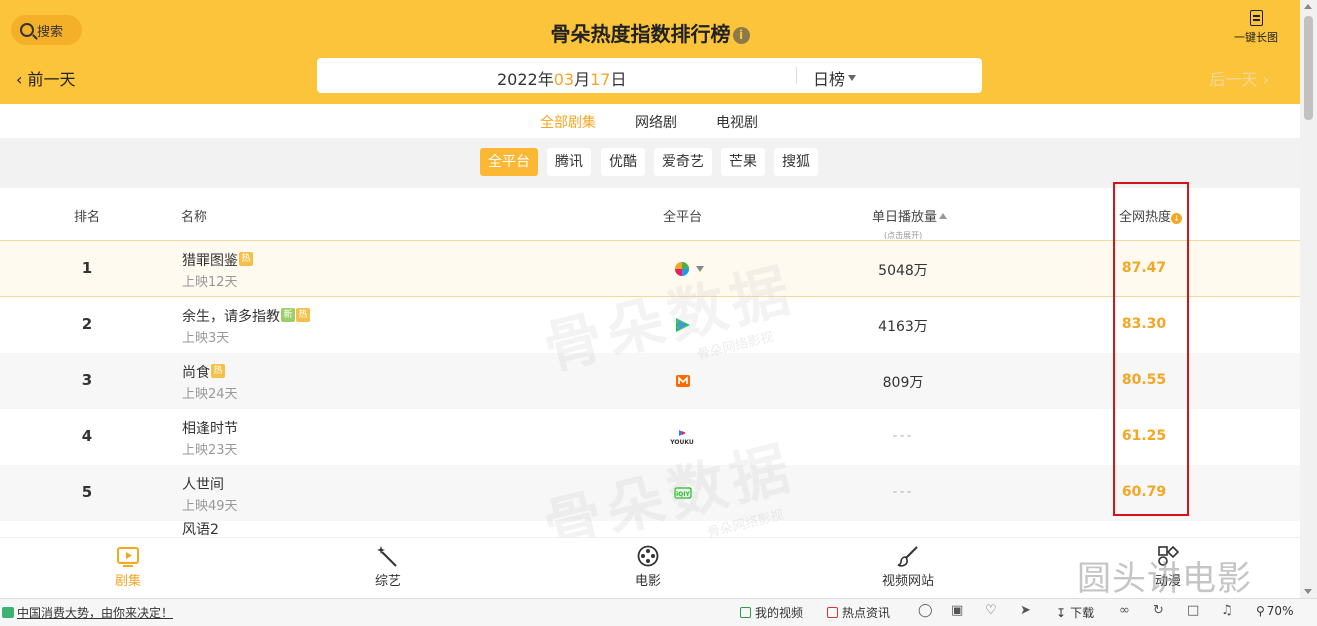 The width and height of the screenshot is (1317, 626). What do you see at coordinates (903, 327) in the screenshot?
I see `row-plays: 4163万` at bounding box center [903, 327].